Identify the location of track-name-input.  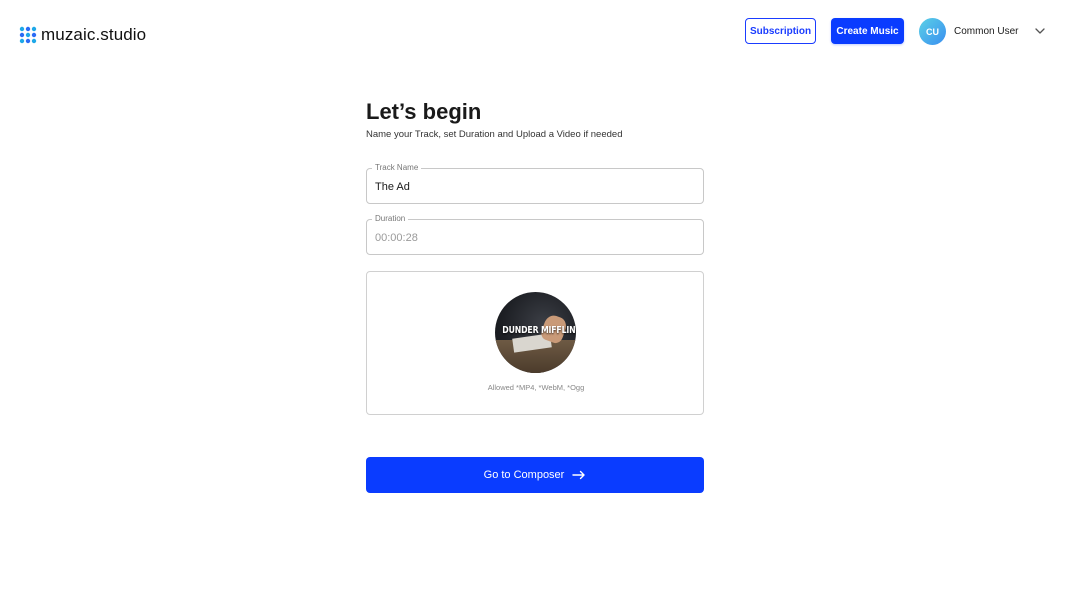
(535, 187).